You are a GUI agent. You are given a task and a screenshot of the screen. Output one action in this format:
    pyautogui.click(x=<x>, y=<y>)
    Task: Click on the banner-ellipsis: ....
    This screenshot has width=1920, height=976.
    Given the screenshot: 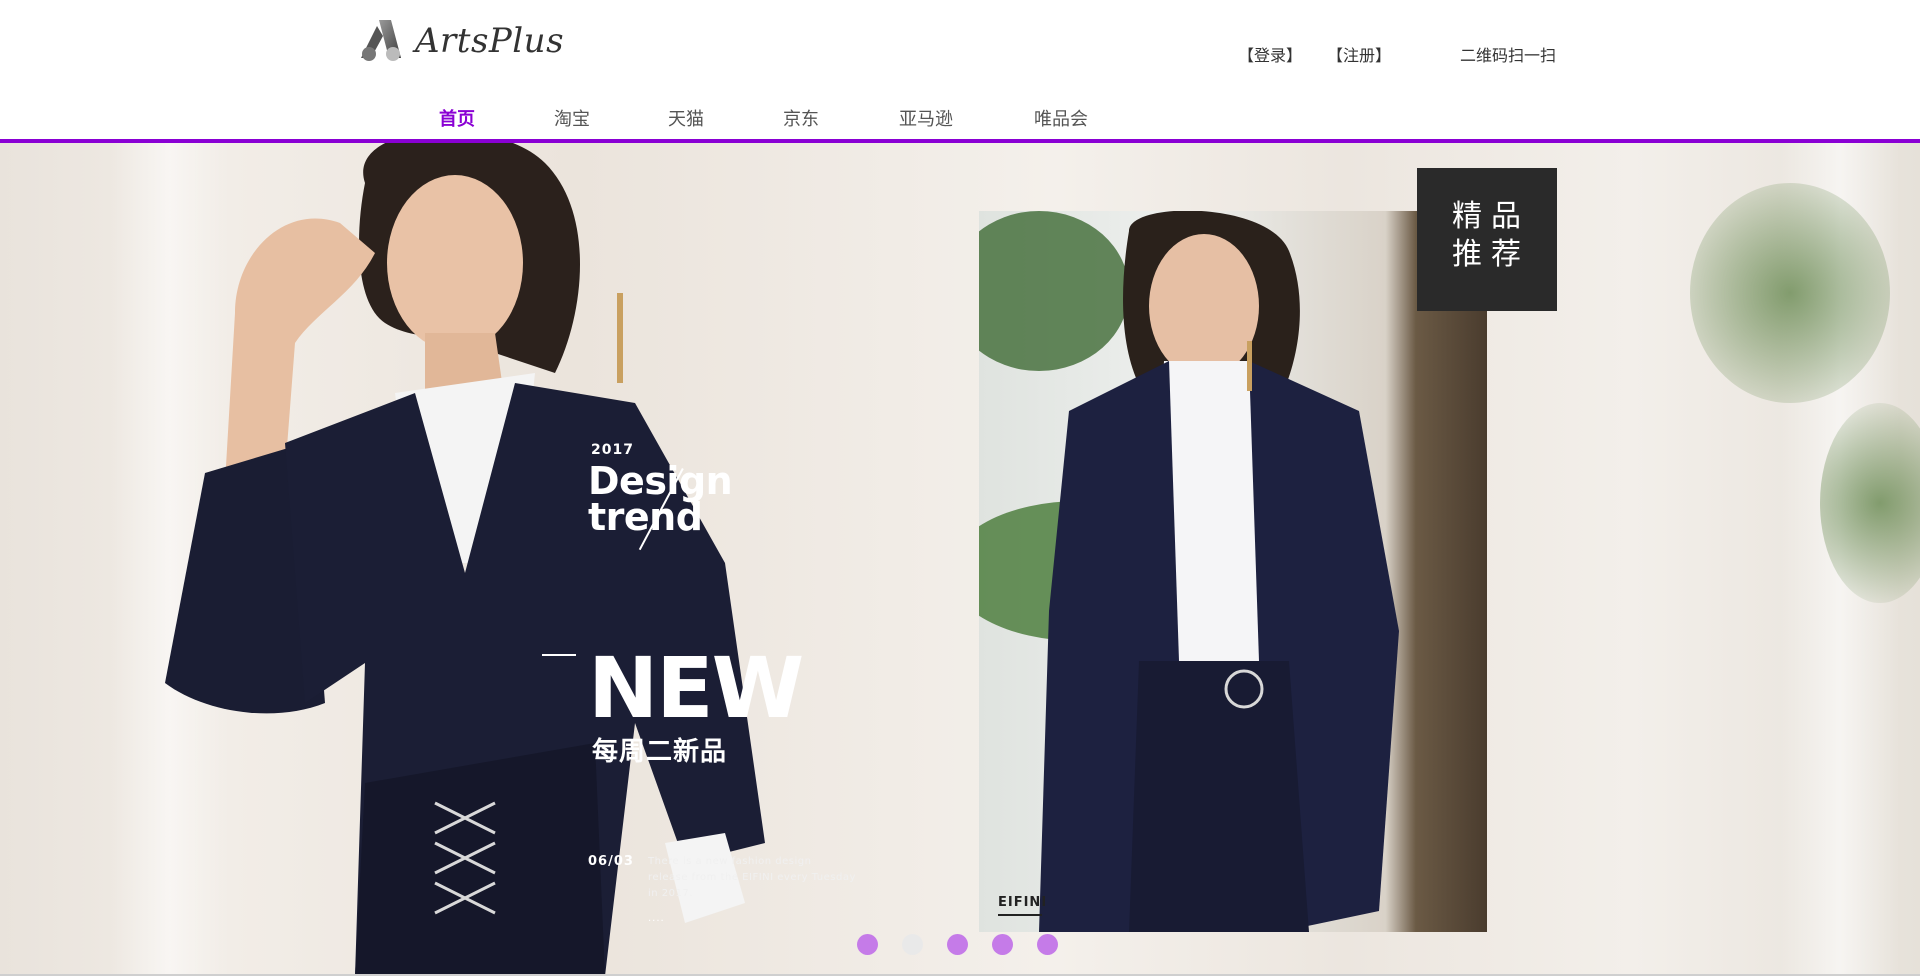 What is the action you would take?
    pyautogui.click(x=656, y=918)
    